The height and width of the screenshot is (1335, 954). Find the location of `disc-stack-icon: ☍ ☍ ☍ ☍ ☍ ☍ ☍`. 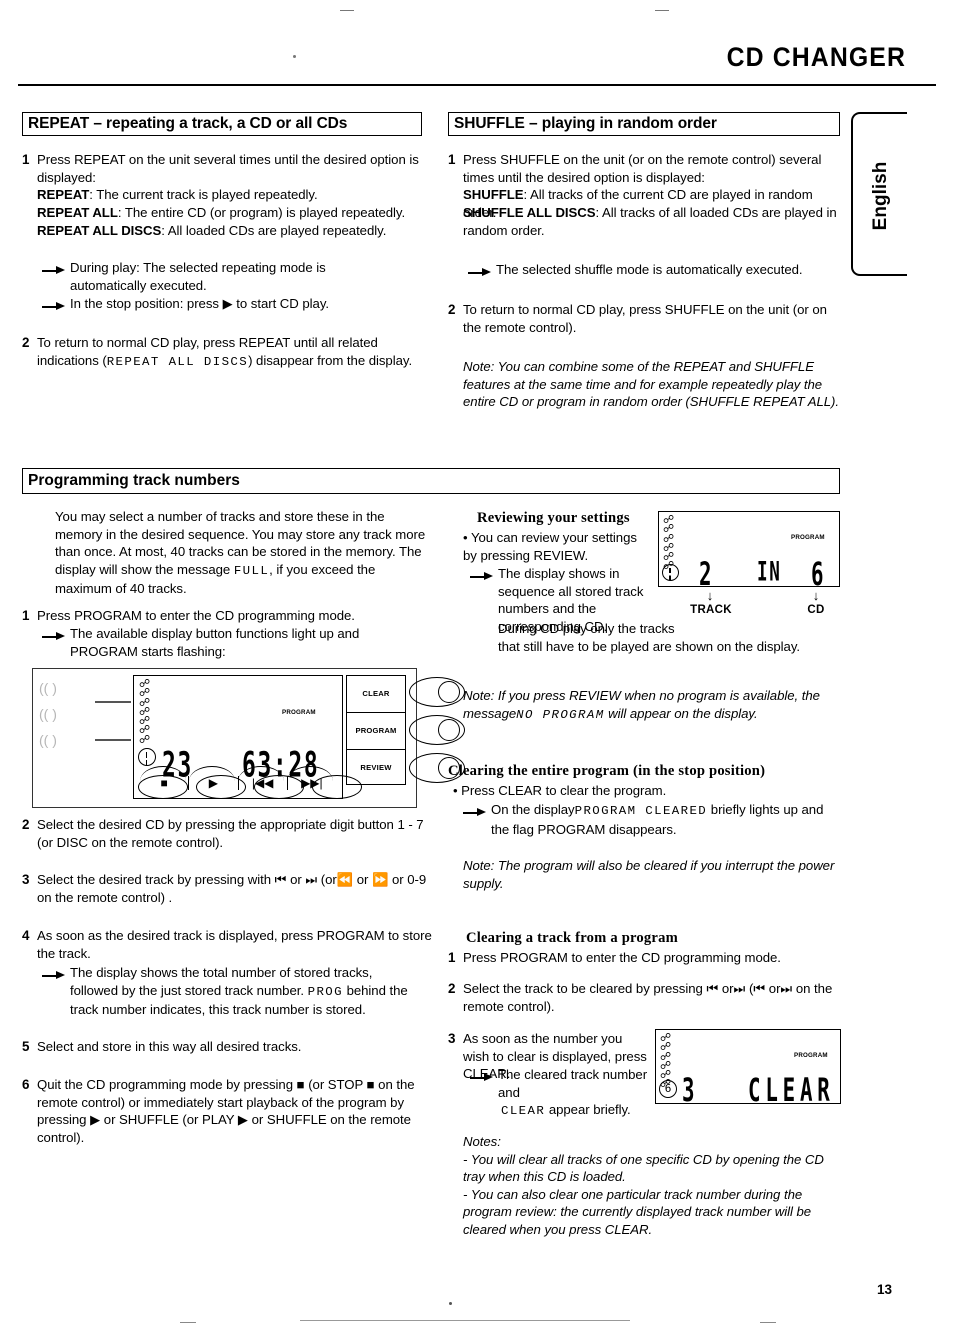

disc-stack-icon: ☍ ☍ ☍ ☍ ☍ ☍ ☍ is located at coordinates (144, 712).